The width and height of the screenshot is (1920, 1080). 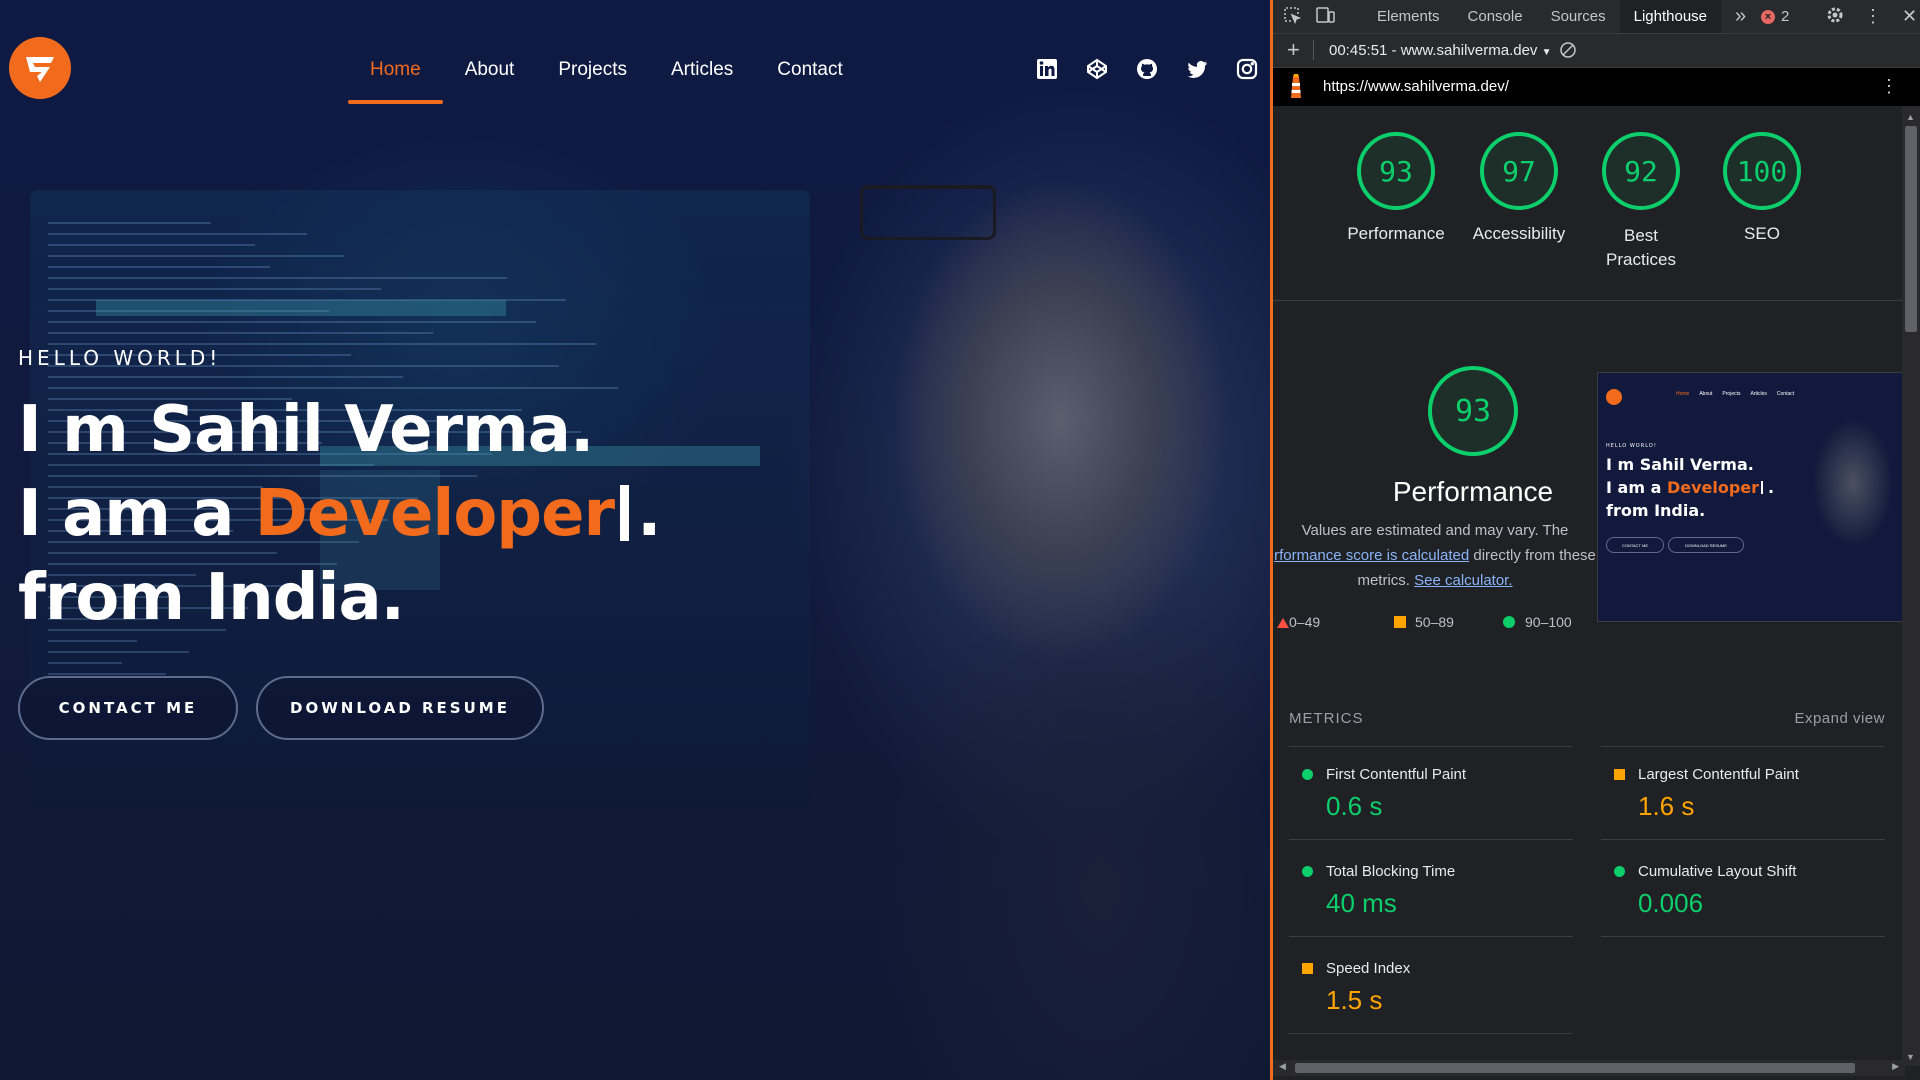 I want to click on nav-about: About, so click(x=490, y=81).